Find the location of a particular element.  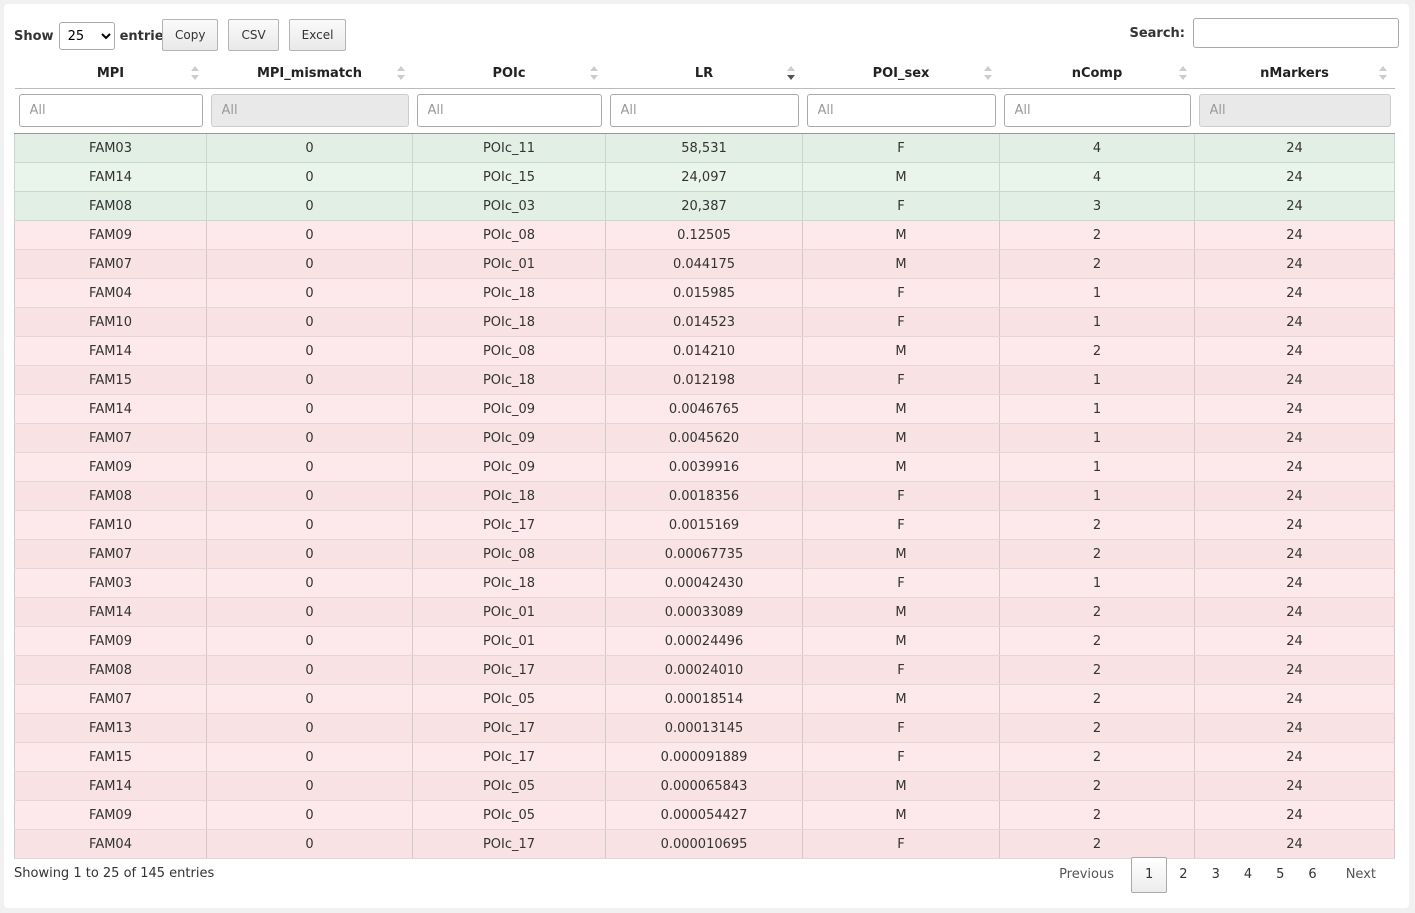

cell-mpi: FAM15 is located at coordinates (110, 380).